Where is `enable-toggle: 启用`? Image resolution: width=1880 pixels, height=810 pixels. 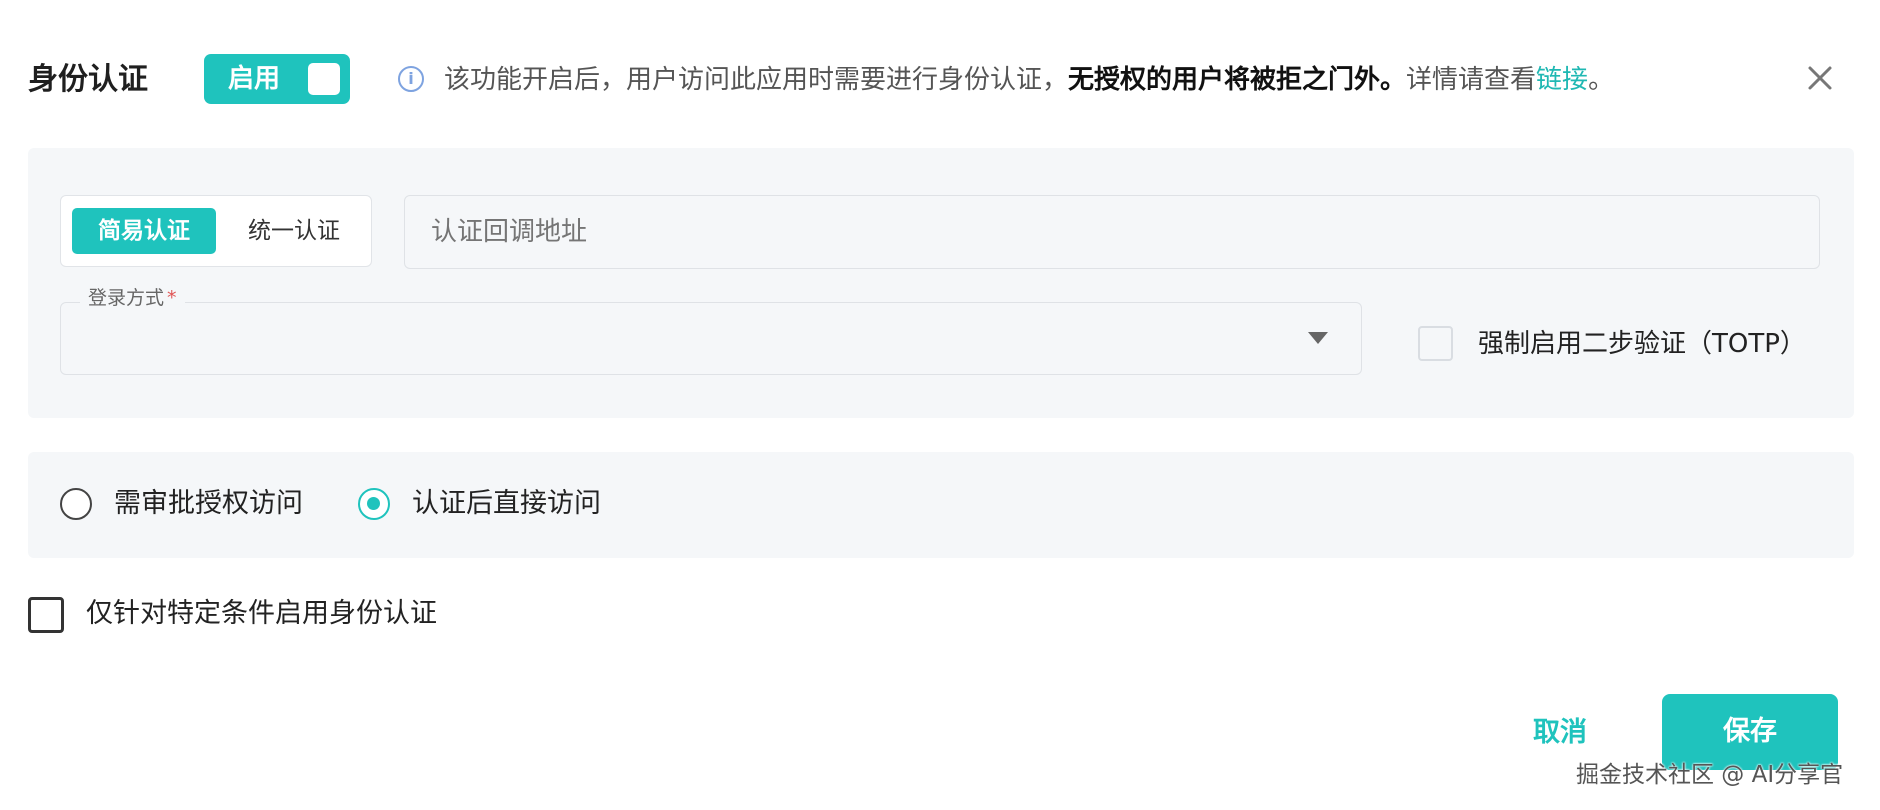 enable-toggle: 启用 is located at coordinates (277, 79).